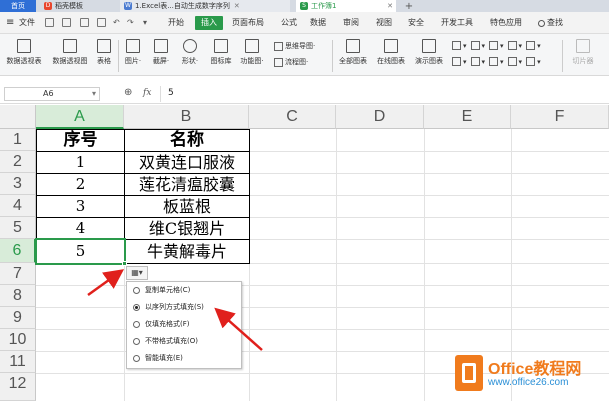 This screenshot has height=401, width=609. What do you see at coordinates (557, 369) in the screenshot?
I see `watermark-name-cn: 教程网` at bounding box center [557, 369].